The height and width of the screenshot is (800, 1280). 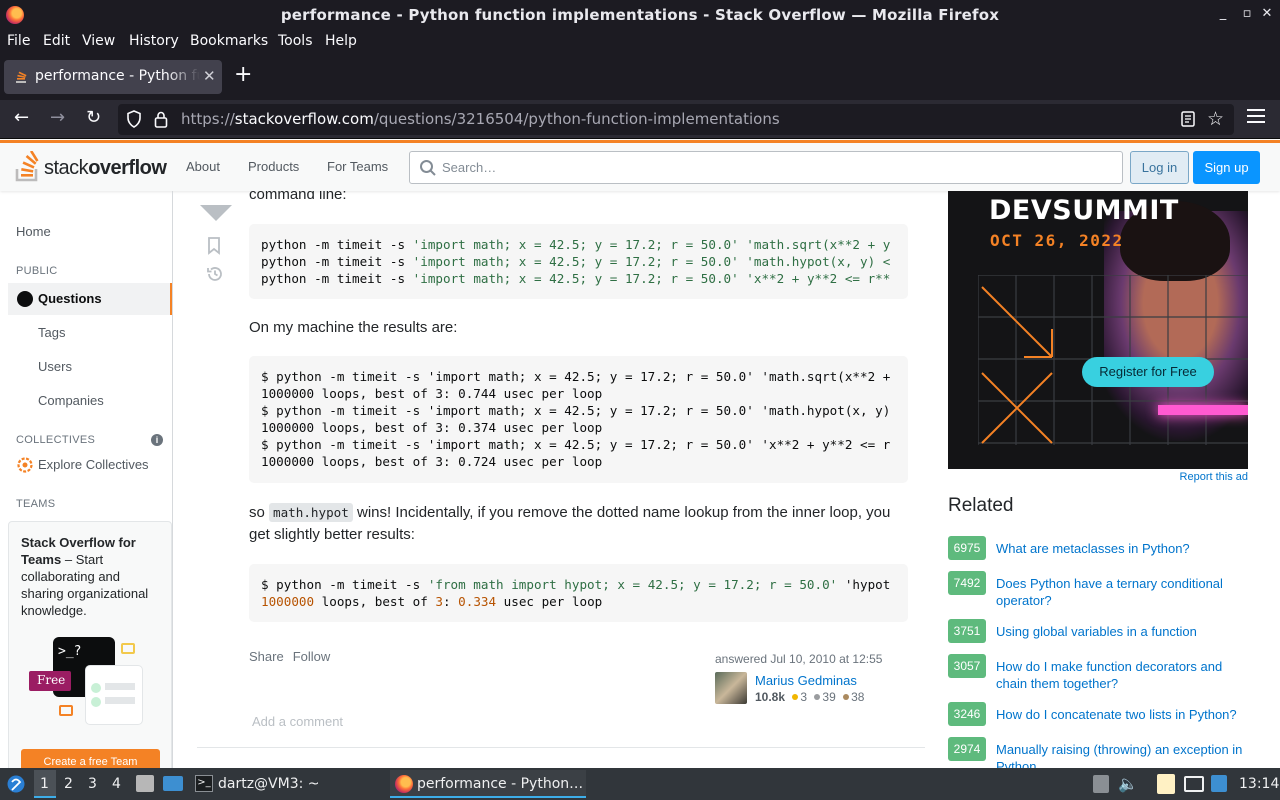 What do you see at coordinates (21, 77) in the screenshot?
I see `stackoverflow-favicon-icon` at bounding box center [21, 77].